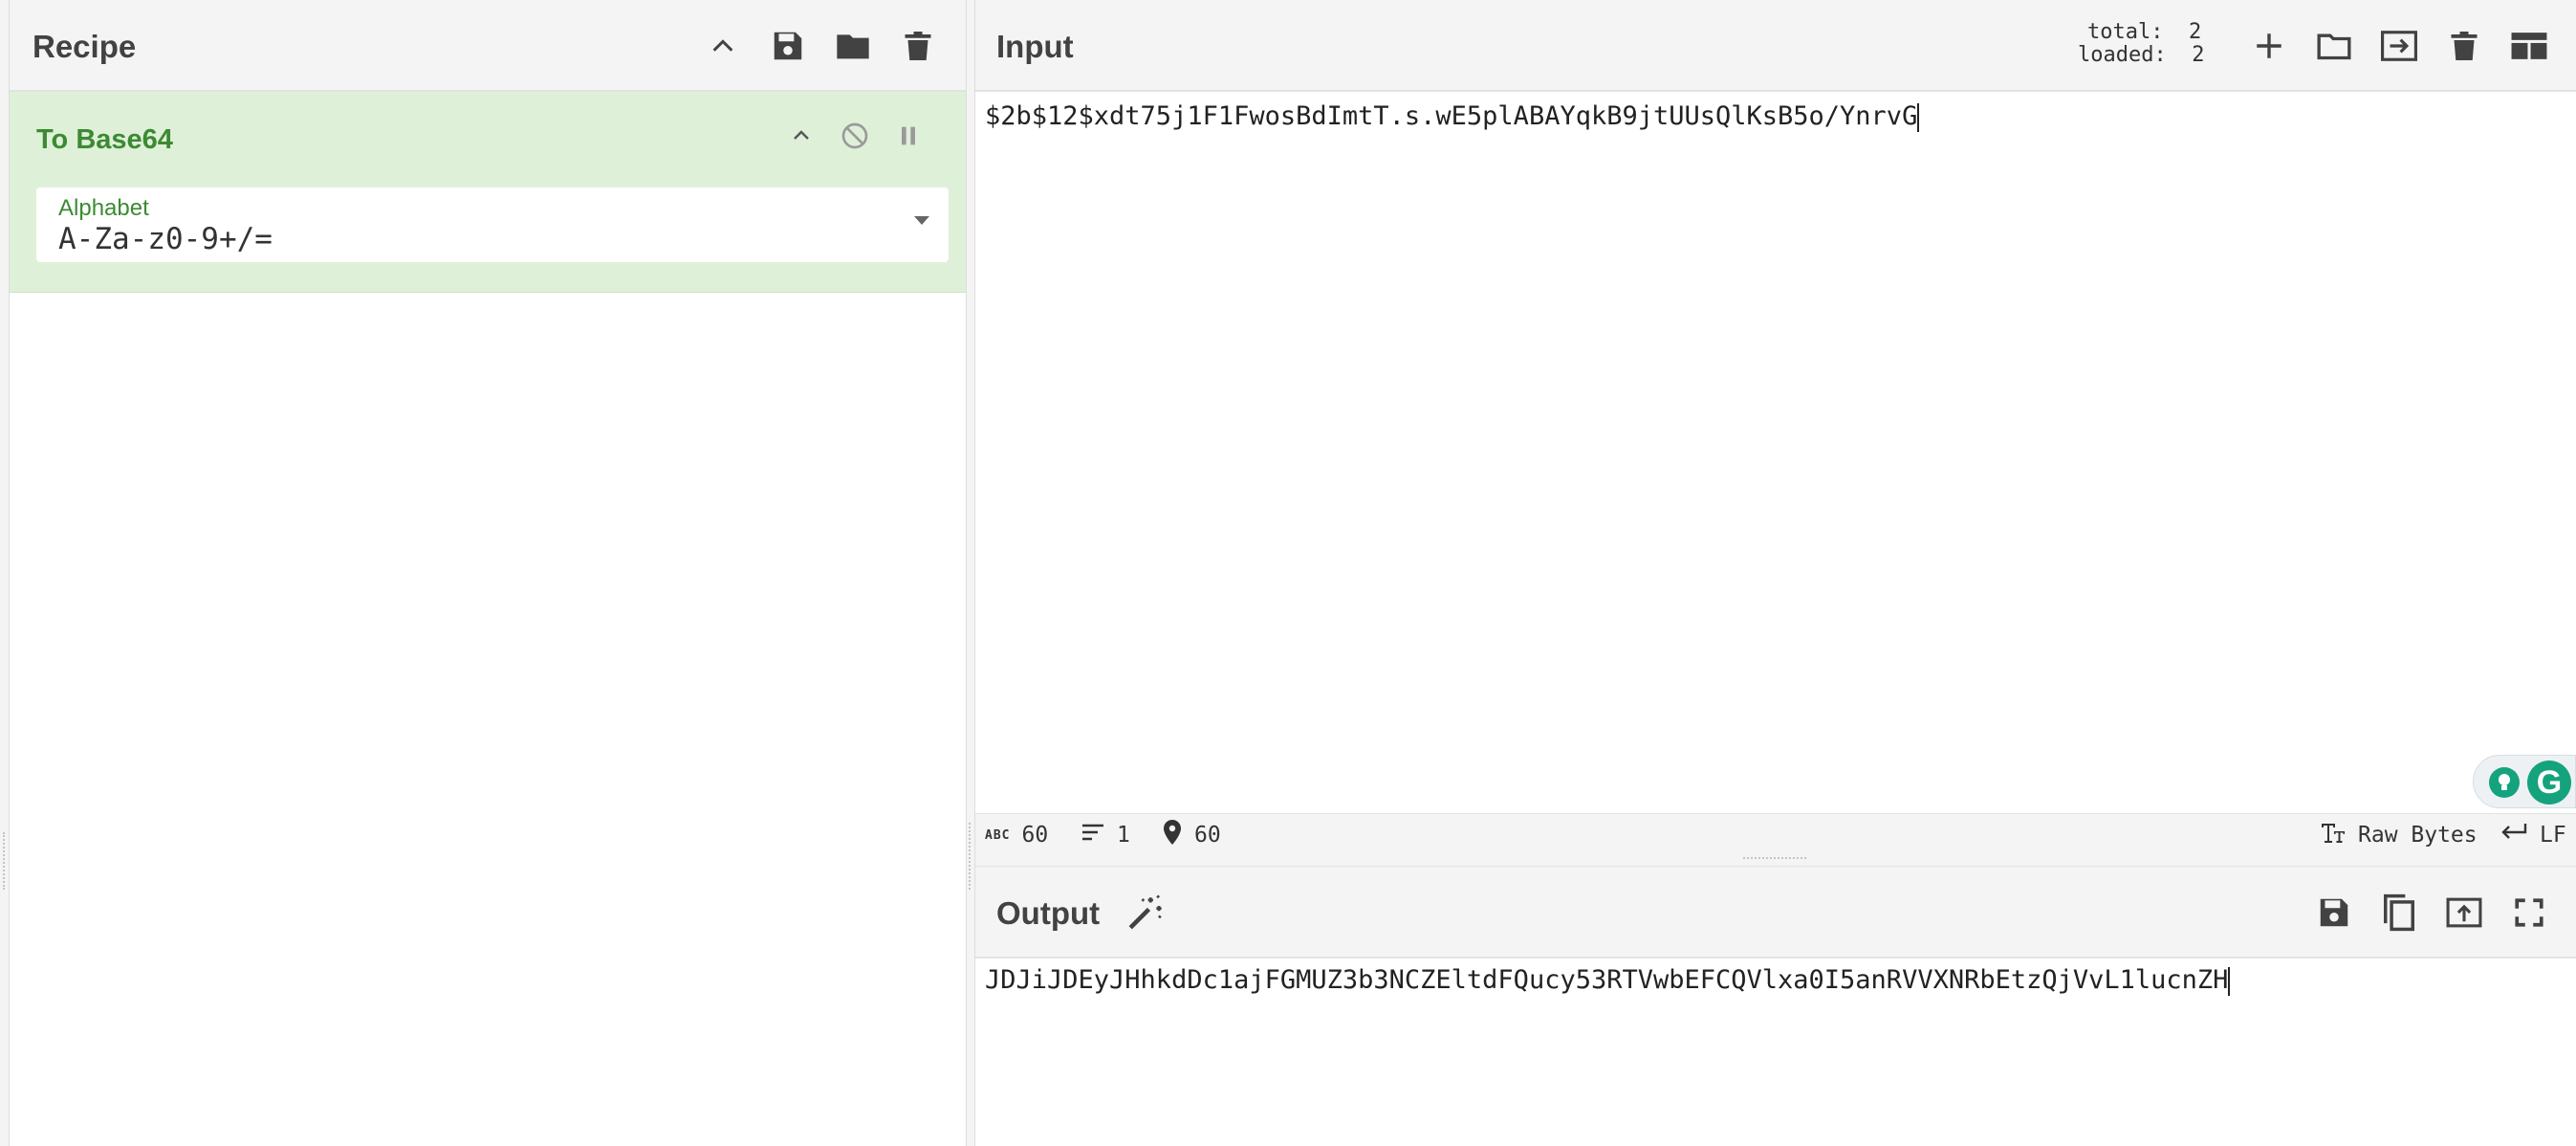  I want to click on input-status-bar: ABC 60 1 60 Raw Bytes LF, so click(1775, 834).